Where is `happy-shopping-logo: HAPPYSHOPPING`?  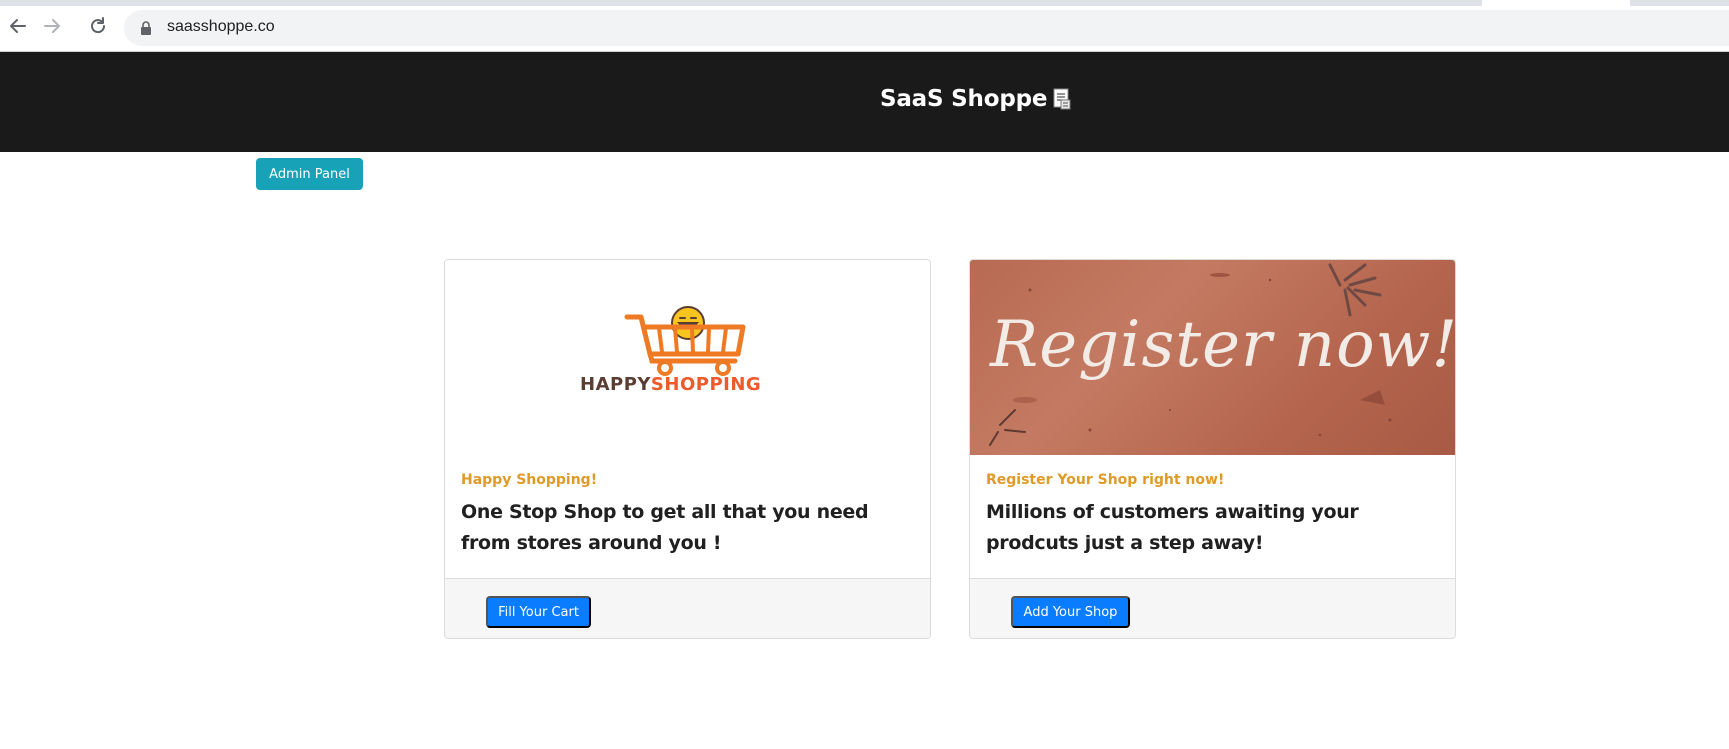
happy-shopping-logo: HAPPYSHOPPING is located at coordinates (687, 357).